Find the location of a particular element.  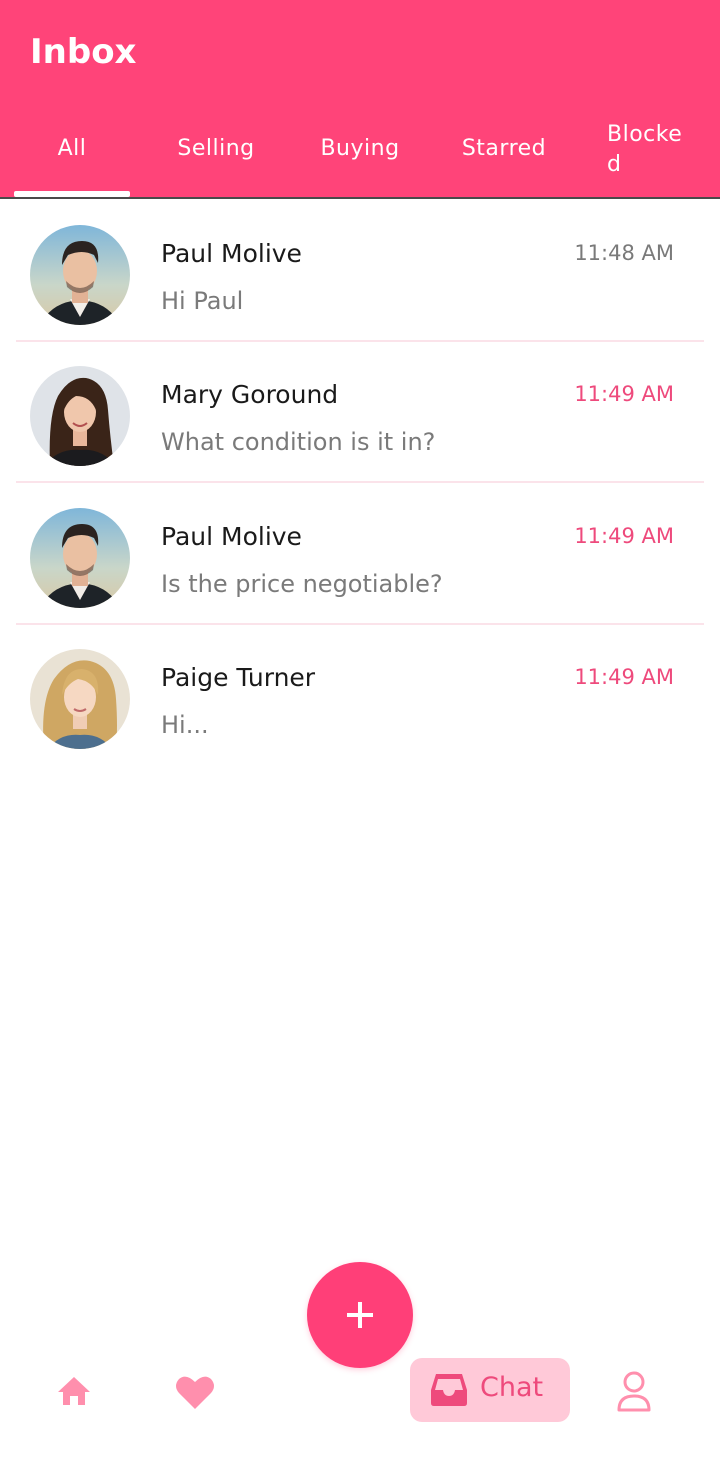

message-preview: Hi Paul is located at coordinates (202, 301).